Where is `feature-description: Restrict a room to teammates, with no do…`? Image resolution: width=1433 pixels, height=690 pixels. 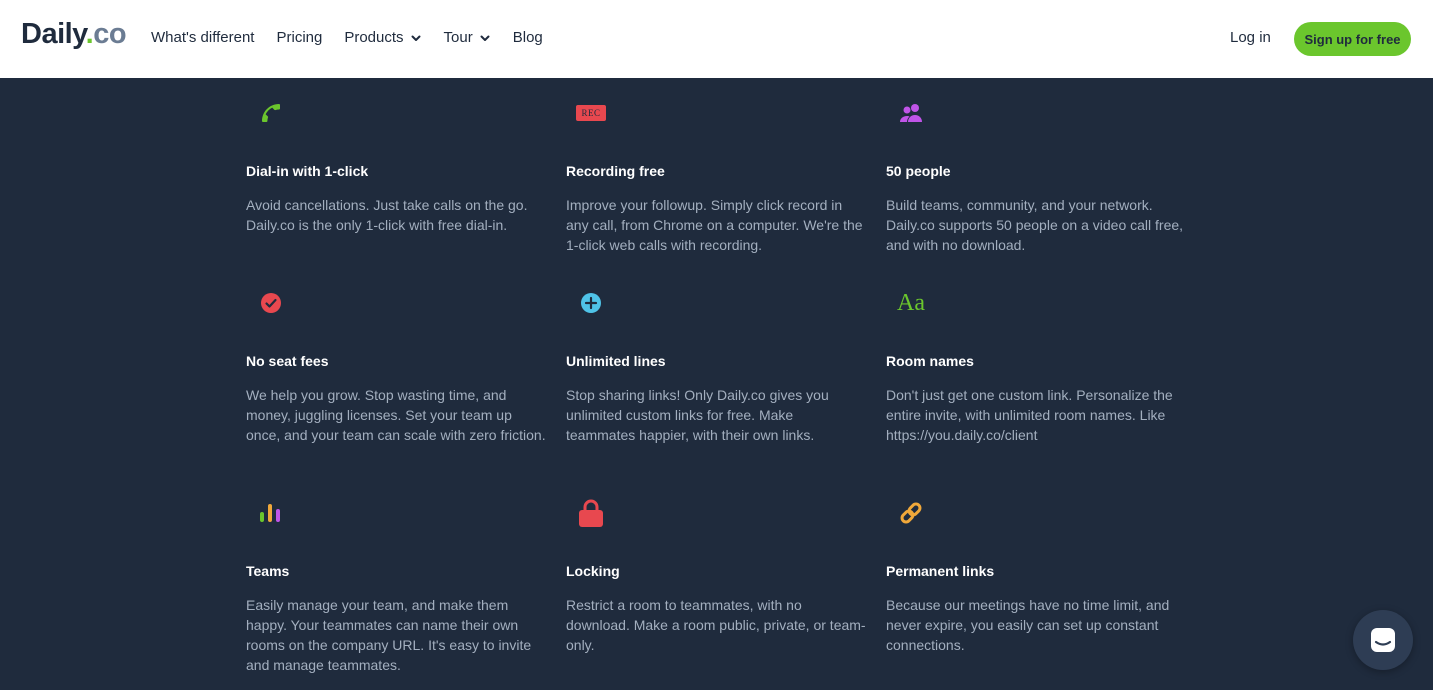 feature-description: Restrict a room to teammates, with no do… is located at coordinates (716, 625).